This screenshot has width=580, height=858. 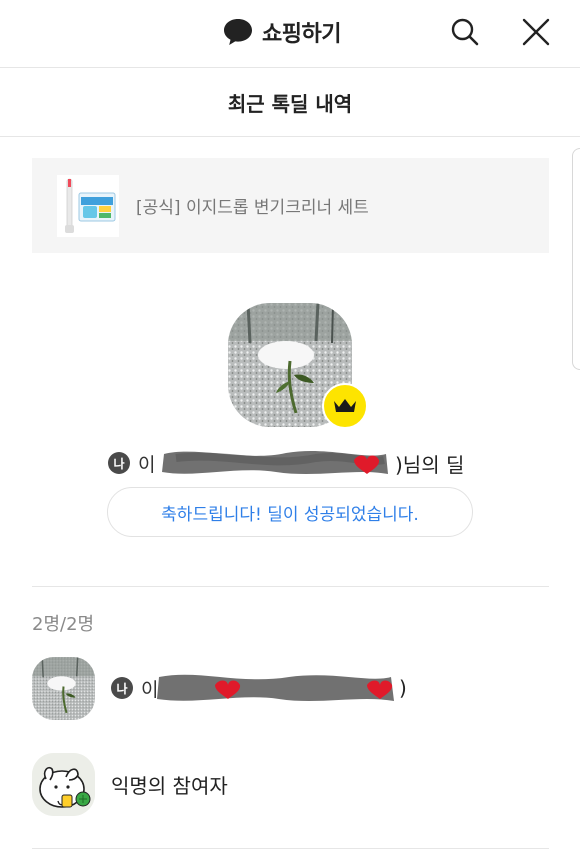 I want to click on anonymous-character-icon, so click(x=63, y=784).